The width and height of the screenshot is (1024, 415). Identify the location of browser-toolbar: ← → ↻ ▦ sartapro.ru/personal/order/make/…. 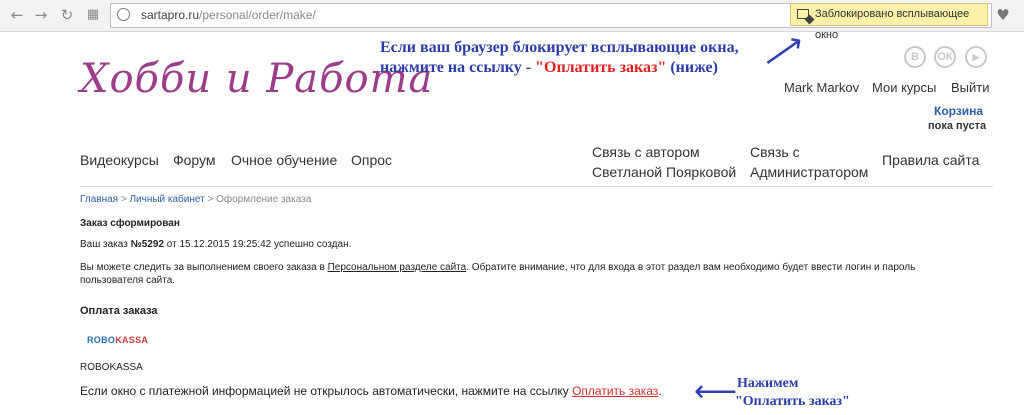
(512, 20).